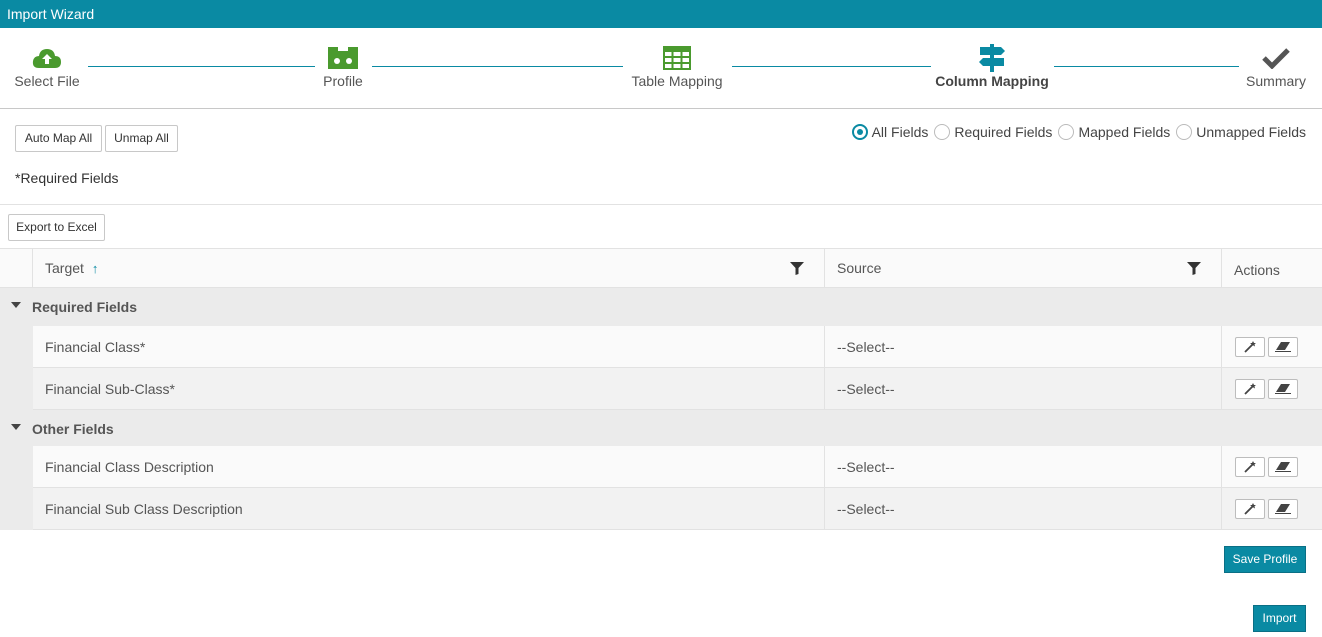 The image size is (1322, 637). I want to click on table-row: Financial Class* --Select--, so click(661, 347).